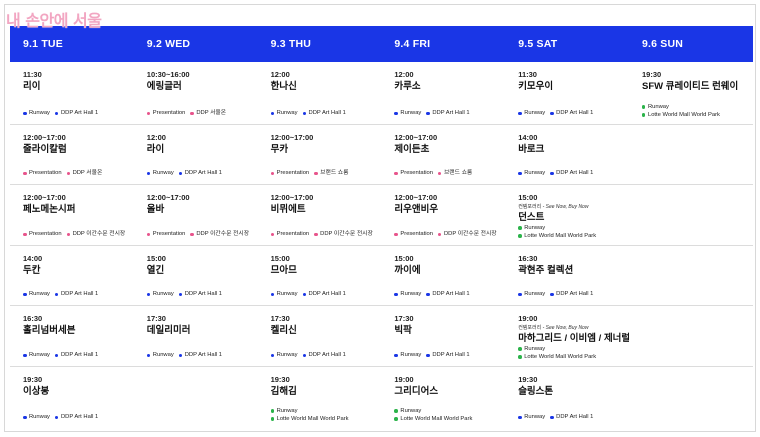 Image resolution: width=760 pixels, height=437 pixels. I want to click on event-title: 줄라이칼럼, so click(45, 149).